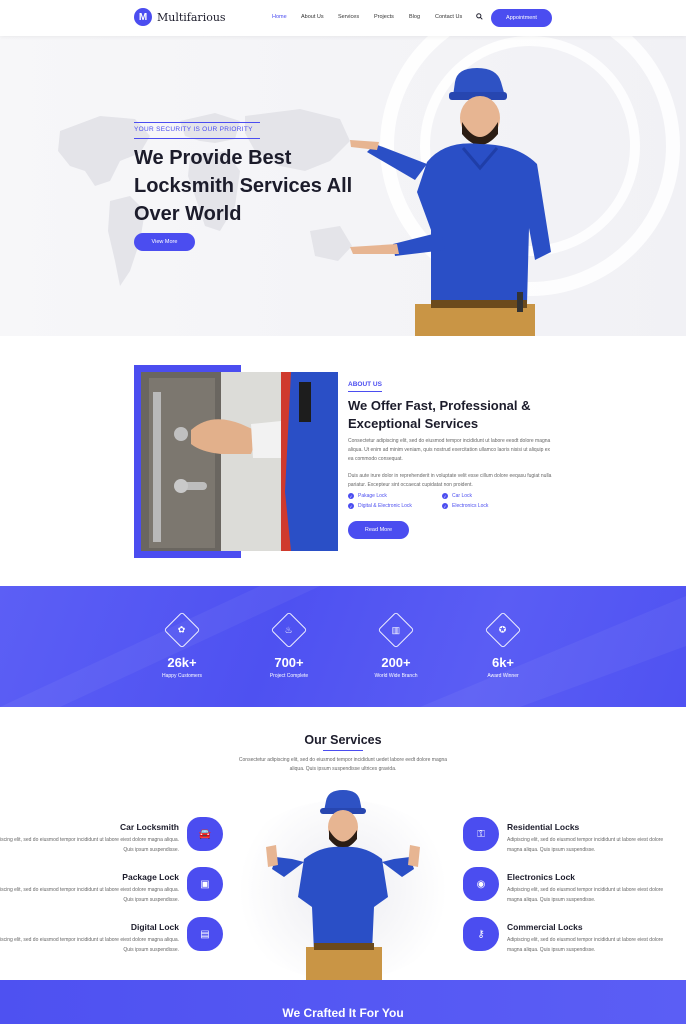  I want to click on service-title: Residential Locks, so click(543, 827).